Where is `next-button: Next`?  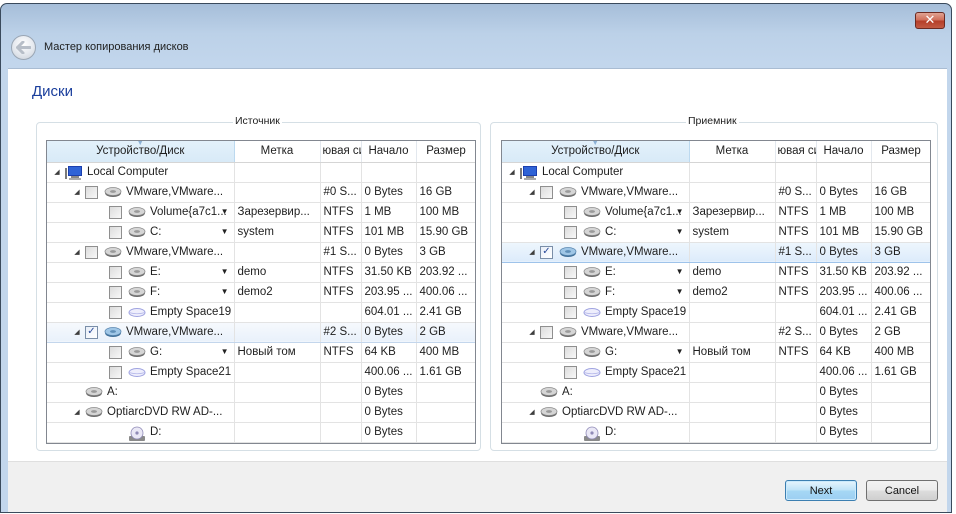 next-button: Next is located at coordinates (821, 490).